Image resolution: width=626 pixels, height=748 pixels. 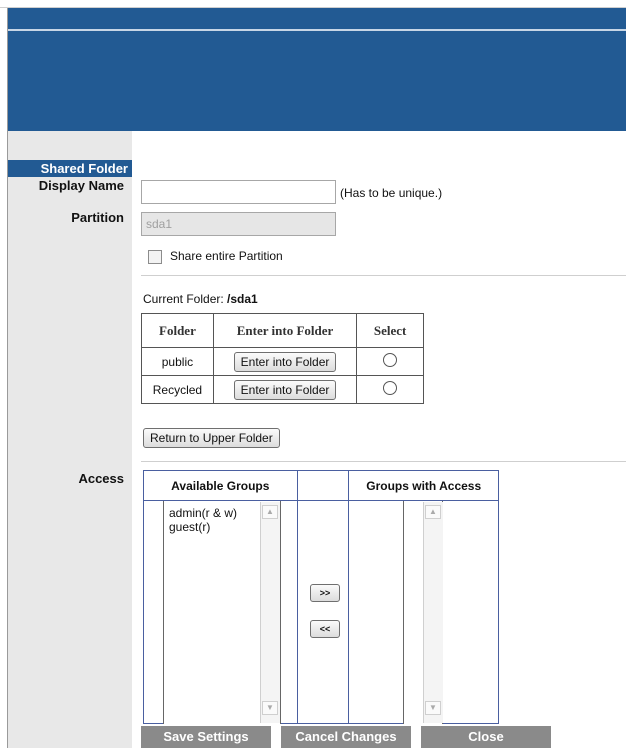 I want to click on share-entire-partition-checkbox, so click(x=155, y=257).